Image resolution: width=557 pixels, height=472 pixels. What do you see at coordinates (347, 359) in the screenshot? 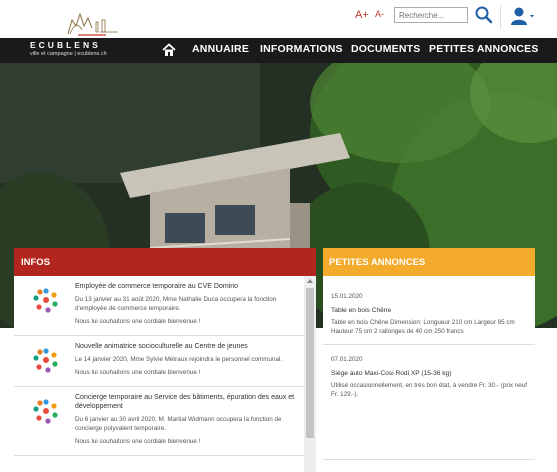
I see `ad-date: 07.01.2020` at bounding box center [347, 359].